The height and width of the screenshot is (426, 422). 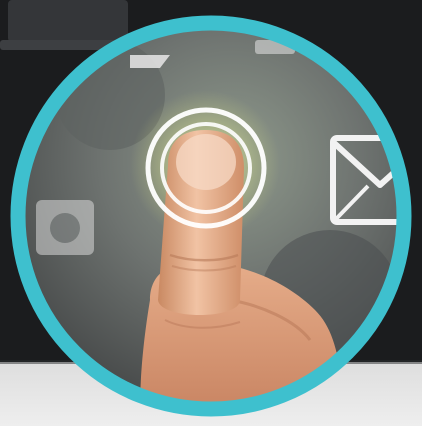 I want to click on camera-icon, so click(x=65, y=227).